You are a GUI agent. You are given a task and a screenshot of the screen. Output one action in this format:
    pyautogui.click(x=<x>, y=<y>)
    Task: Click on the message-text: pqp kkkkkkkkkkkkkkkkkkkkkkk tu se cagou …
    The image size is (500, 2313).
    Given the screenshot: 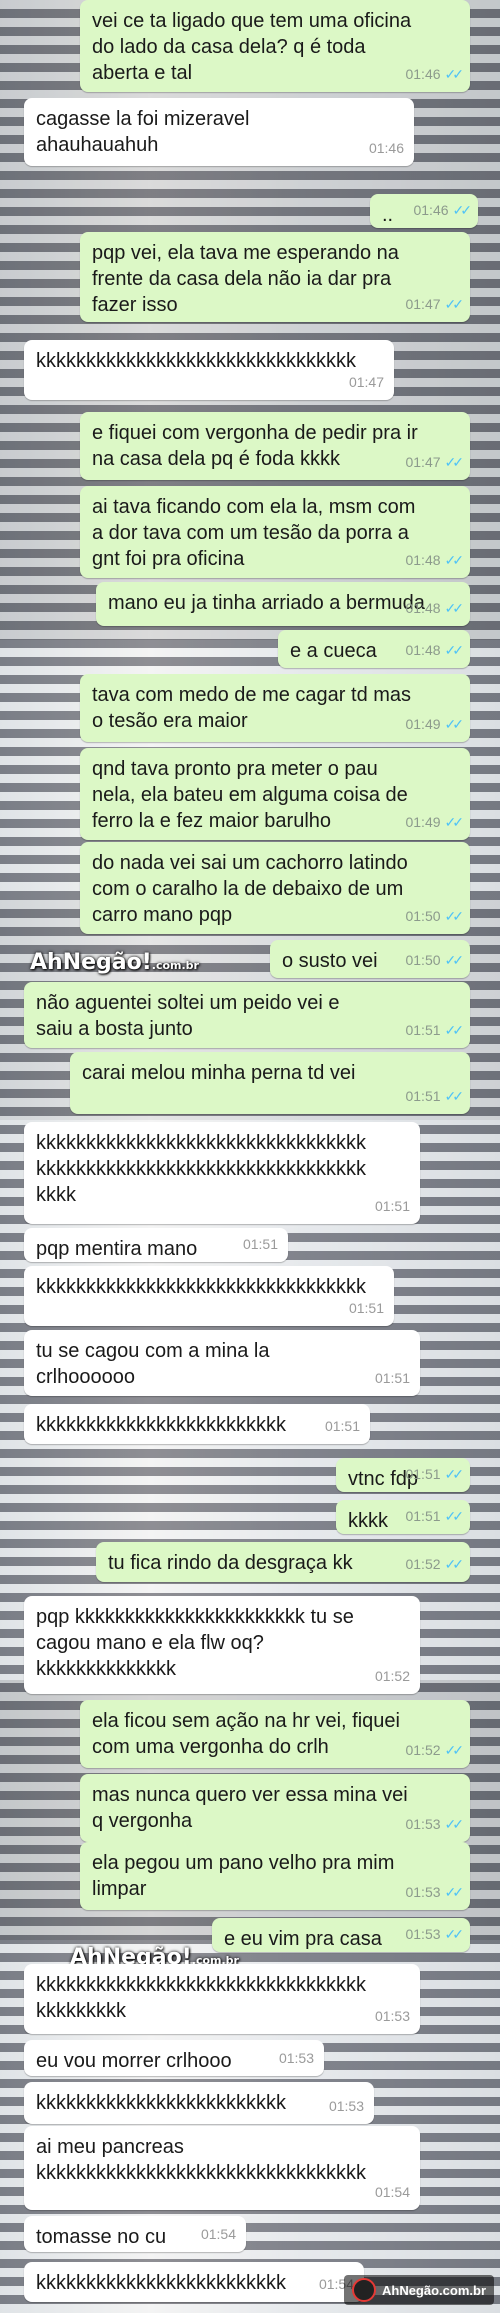 What is the action you would take?
    pyautogui.click(x=195, y=1643)
    